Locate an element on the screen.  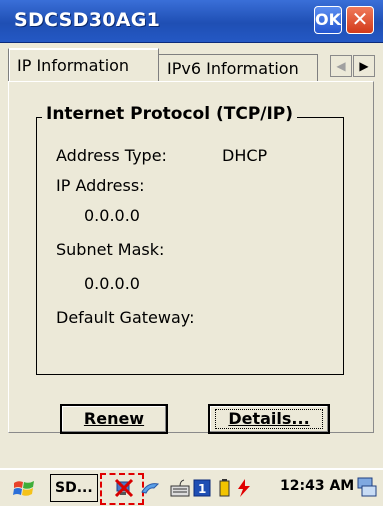
power-icon is located at coordinates (244, 488).